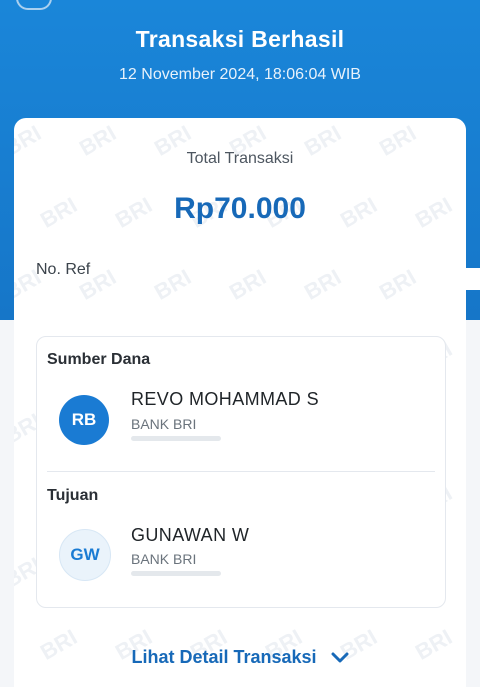  What do you see at coordinates (176, 573) in the screenshot?
I see `destination-account-number-masked` at bounding box center [176, 573].